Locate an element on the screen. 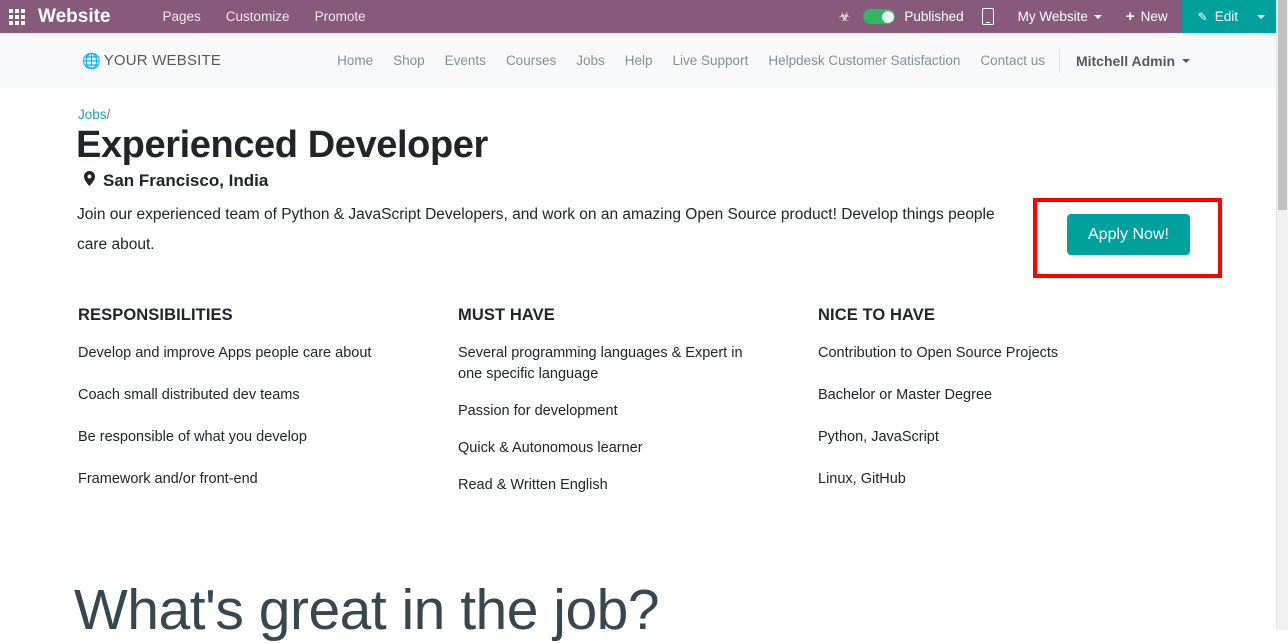 The width and height of the screenshot is (1288, 643). list-item: Quick & Autonomous learner is located at coordinates (550, 448).